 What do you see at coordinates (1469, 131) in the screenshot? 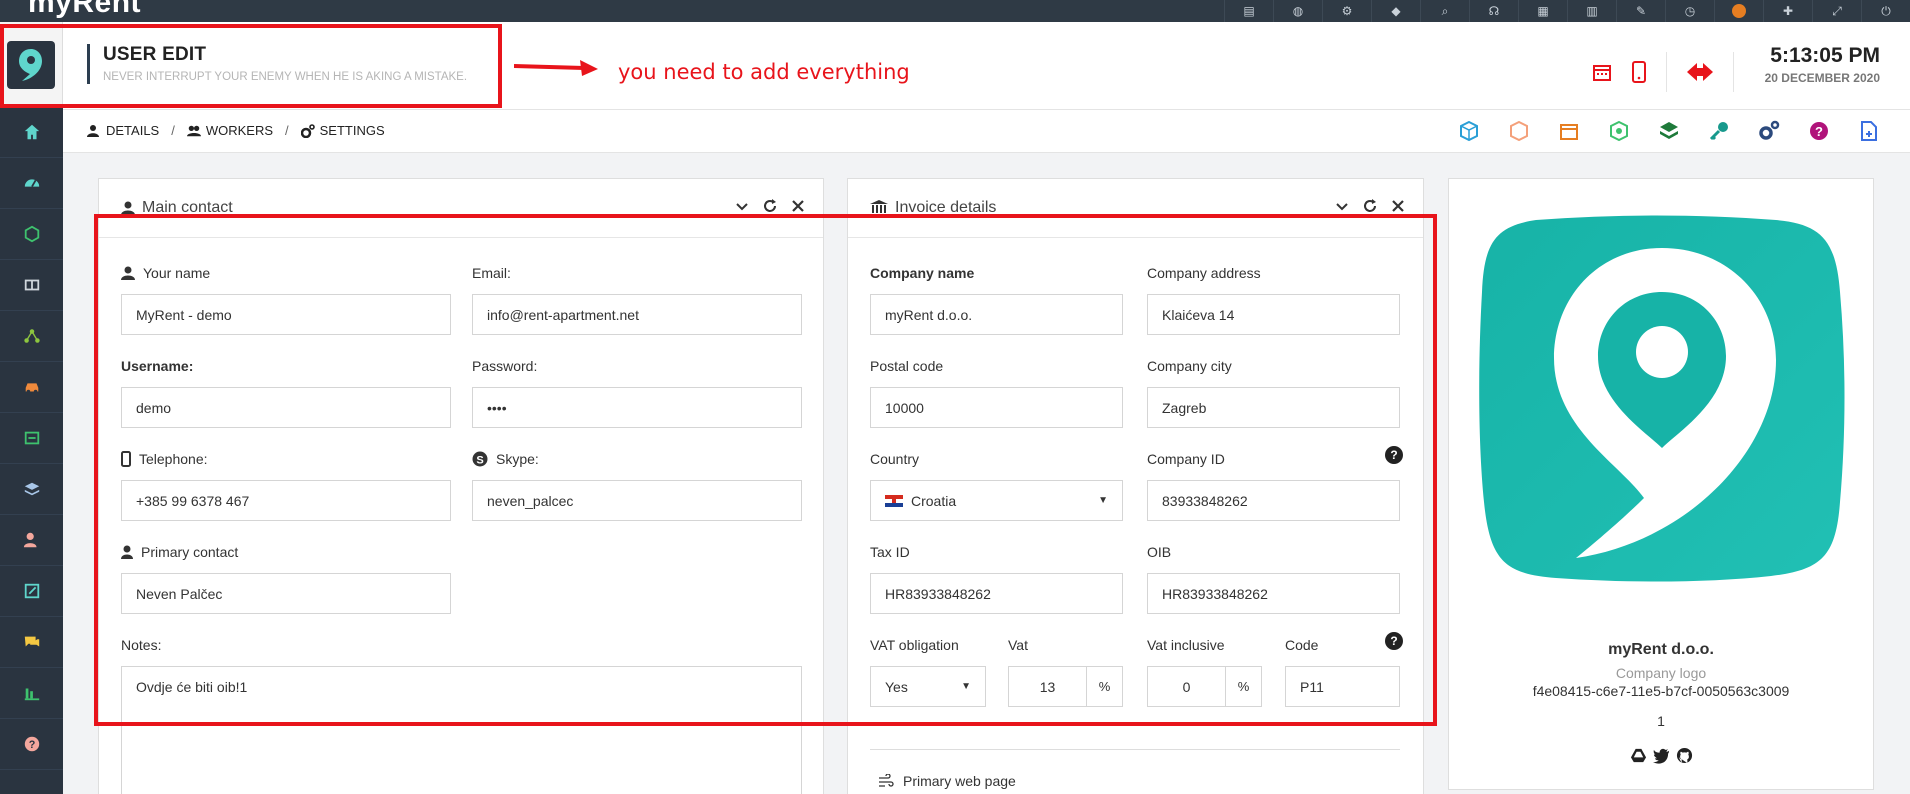
I see `package-icon` at bounding box center [1469, 131].